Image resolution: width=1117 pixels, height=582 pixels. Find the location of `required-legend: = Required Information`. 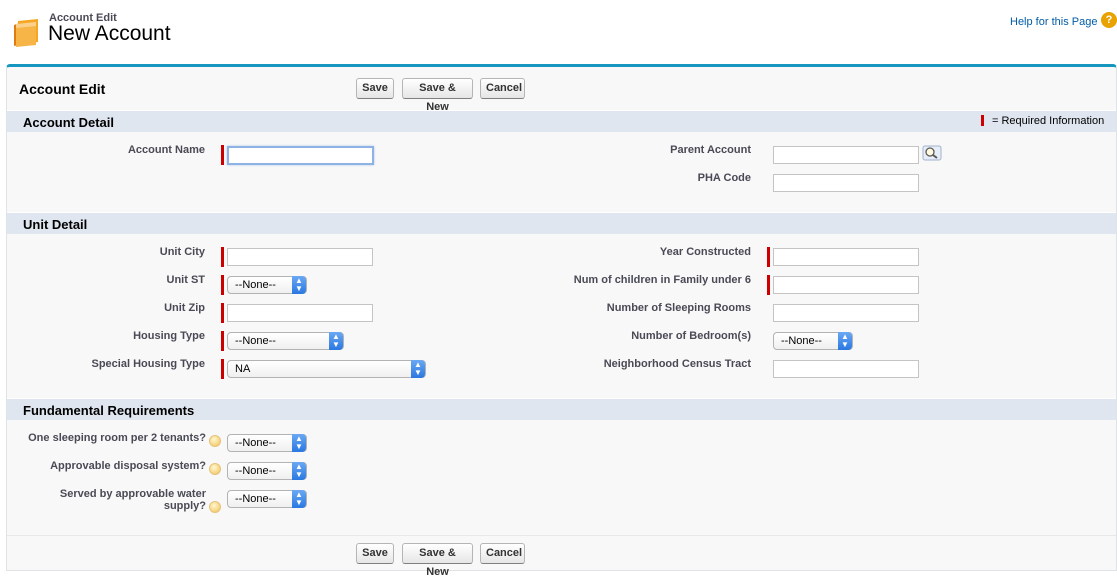

required-legend: = Required Information is located at coordinates (1048, 121).